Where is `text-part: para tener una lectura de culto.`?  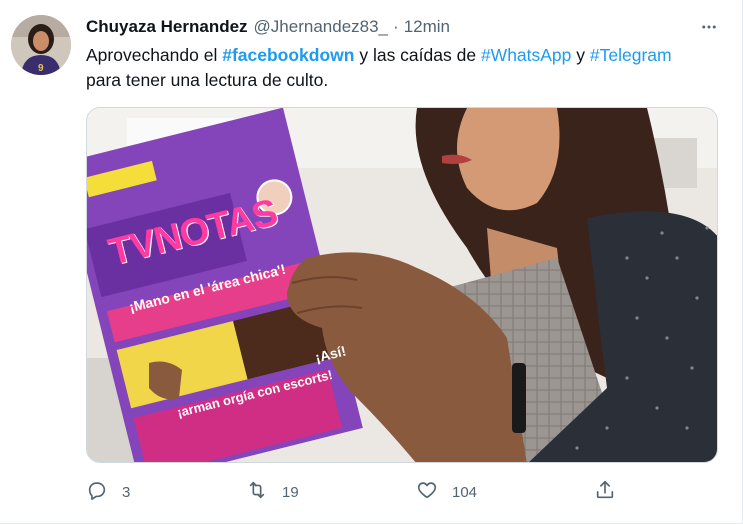 text-part: para tener una lectura de culto. is located at coordinates (207, 80).